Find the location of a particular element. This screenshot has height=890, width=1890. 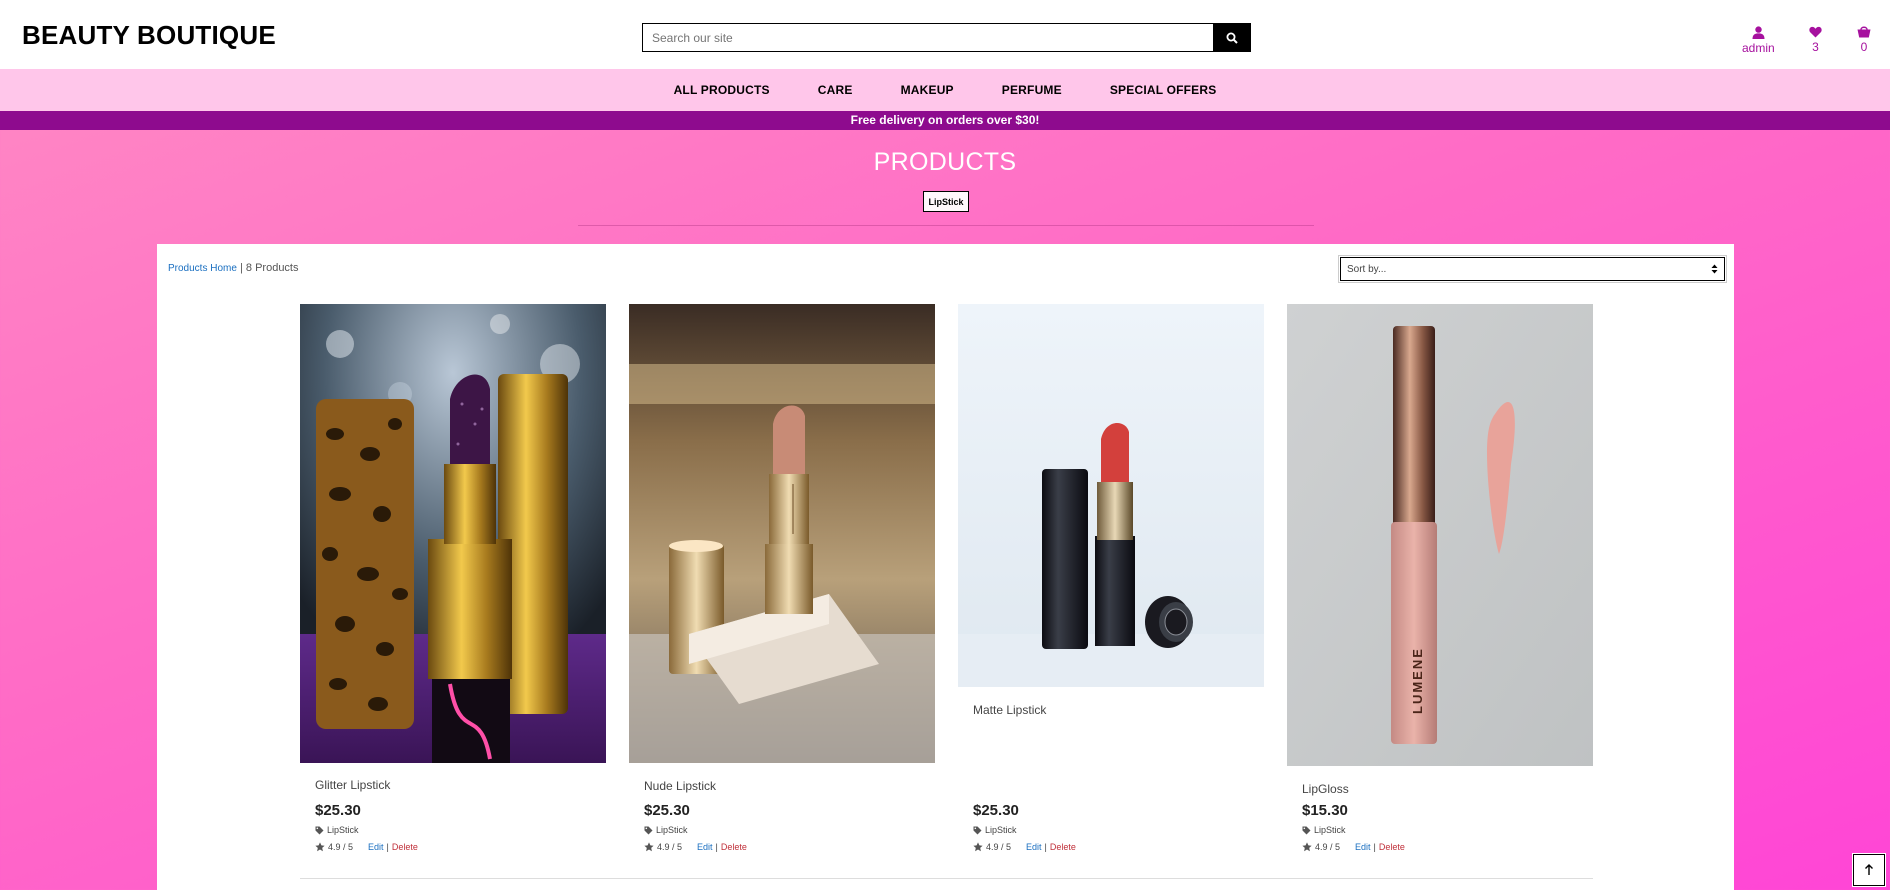

site-logo: BEAUTY BOUTIQUE is located at coordinates (149, 35).